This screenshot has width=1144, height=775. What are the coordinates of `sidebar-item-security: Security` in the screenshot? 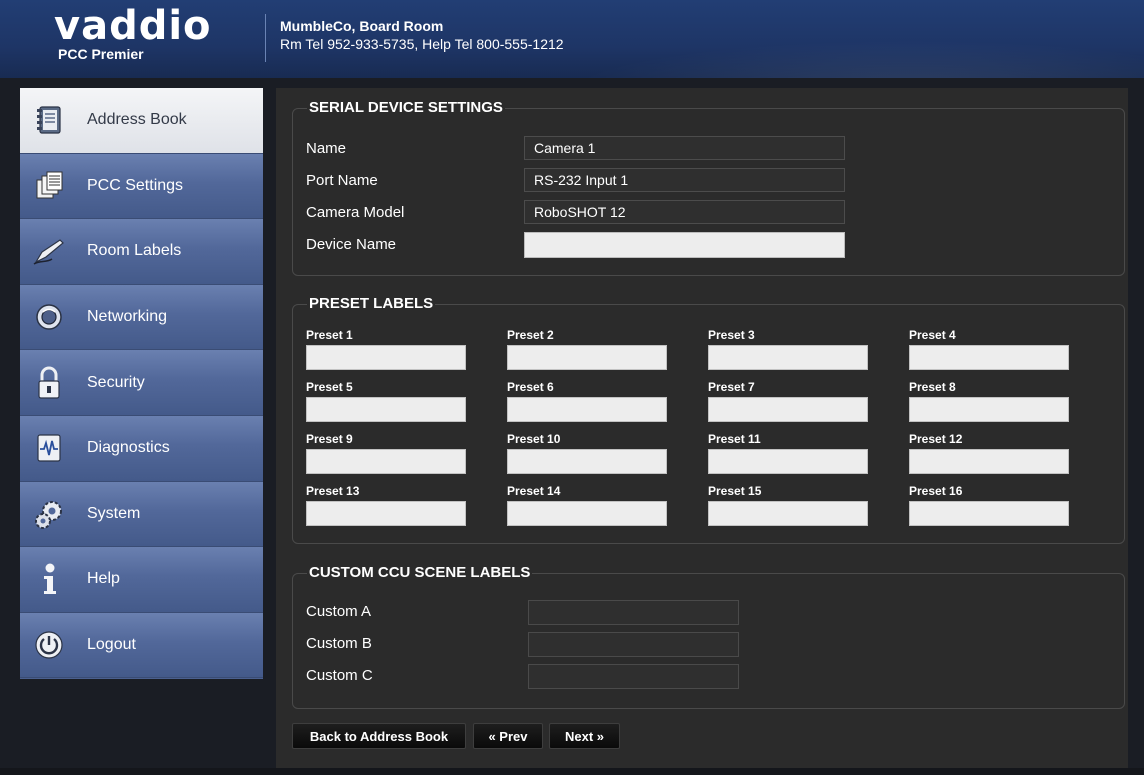 It's located at (141, 383).